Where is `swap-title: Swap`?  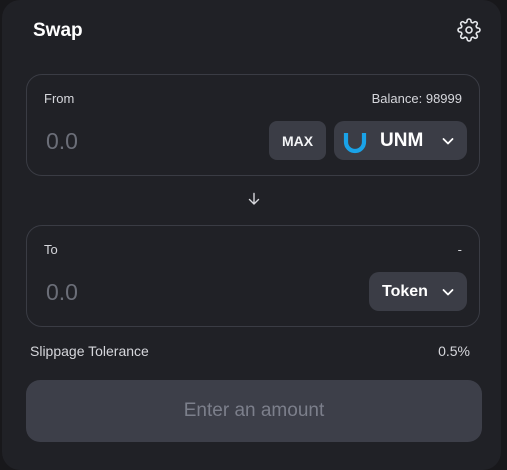
swap-title: Swap is located at coordinates (58, 30).